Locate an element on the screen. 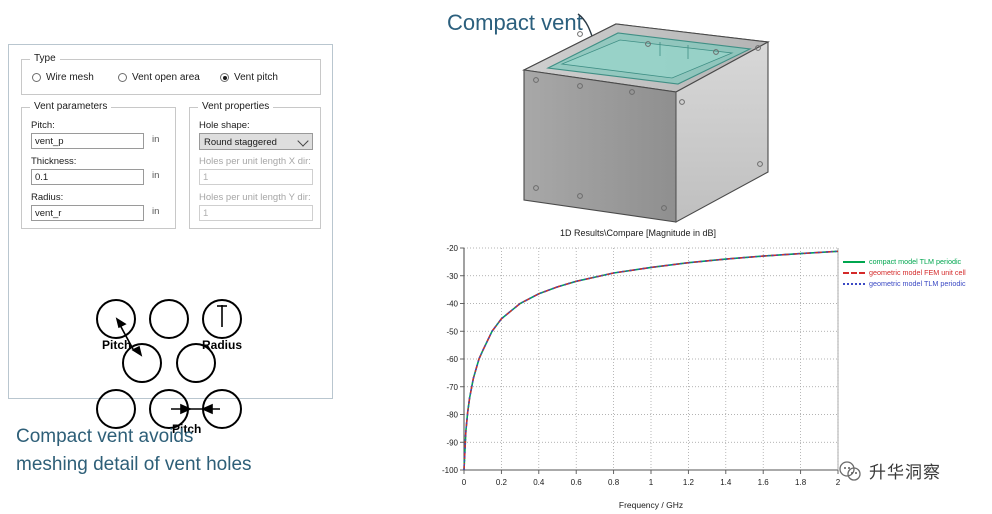 The image size is (992, 514). x-axis-tick-label: 0.6 is located at coordinates (577, 482).